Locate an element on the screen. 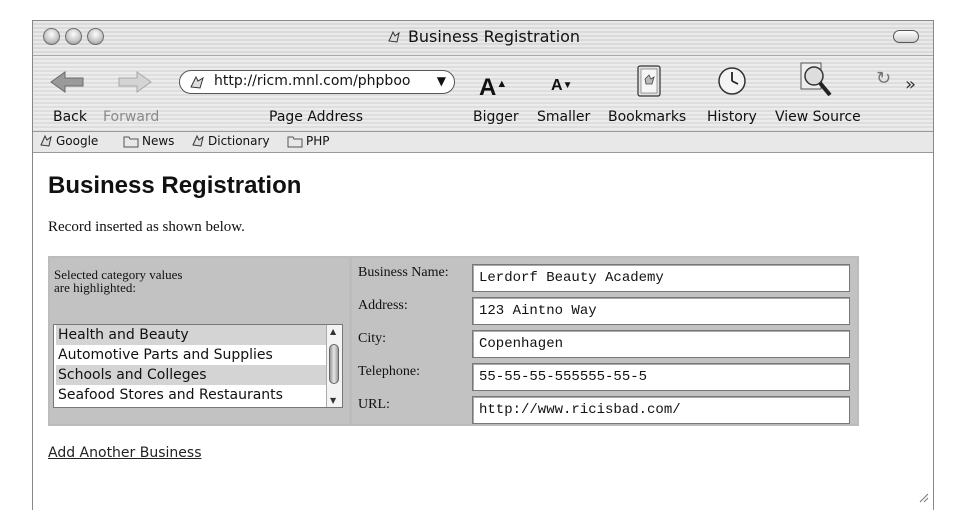 The image size is (956, 517). page-title: Business Registration is located at coordinates (175, 185).